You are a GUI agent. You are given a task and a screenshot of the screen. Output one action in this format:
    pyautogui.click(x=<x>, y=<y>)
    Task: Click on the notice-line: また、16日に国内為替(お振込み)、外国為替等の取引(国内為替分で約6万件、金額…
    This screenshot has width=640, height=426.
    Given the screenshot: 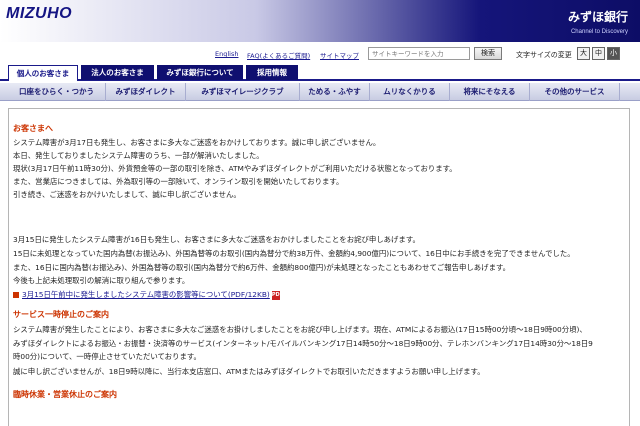 What is the action you would take?
    pyautogui.click(x=262, y=267)
    